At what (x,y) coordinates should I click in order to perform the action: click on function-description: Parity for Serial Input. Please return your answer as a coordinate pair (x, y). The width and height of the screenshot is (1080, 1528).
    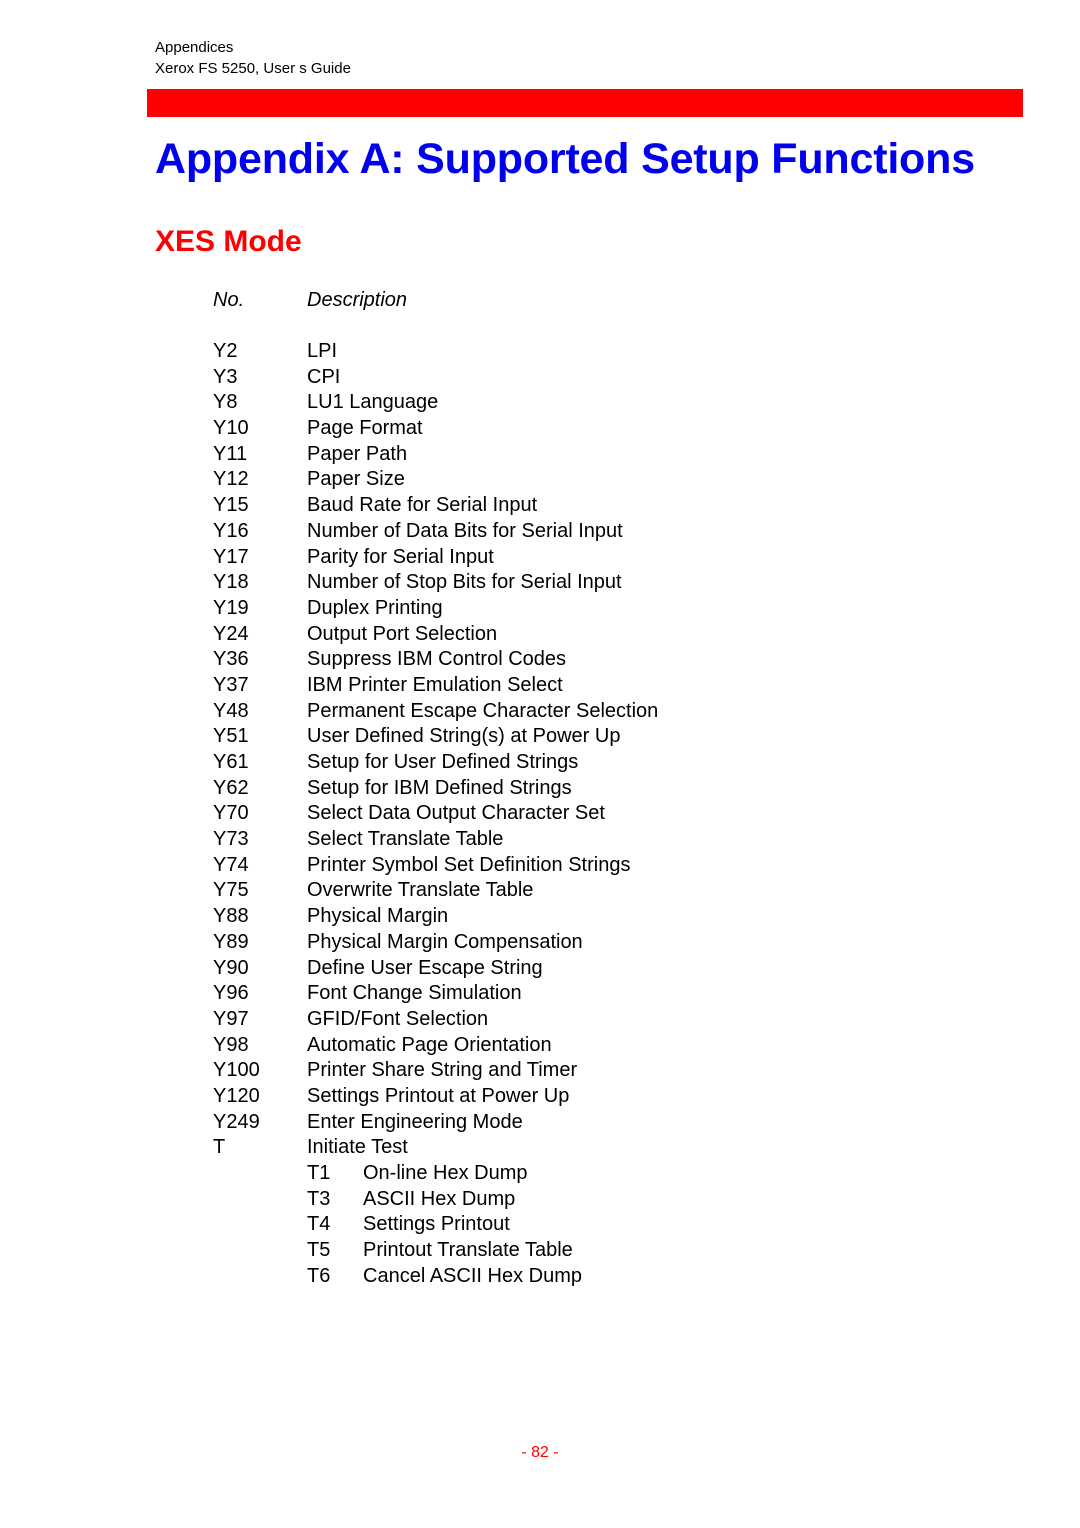
    Looking at the image, I should click on (400, 556).